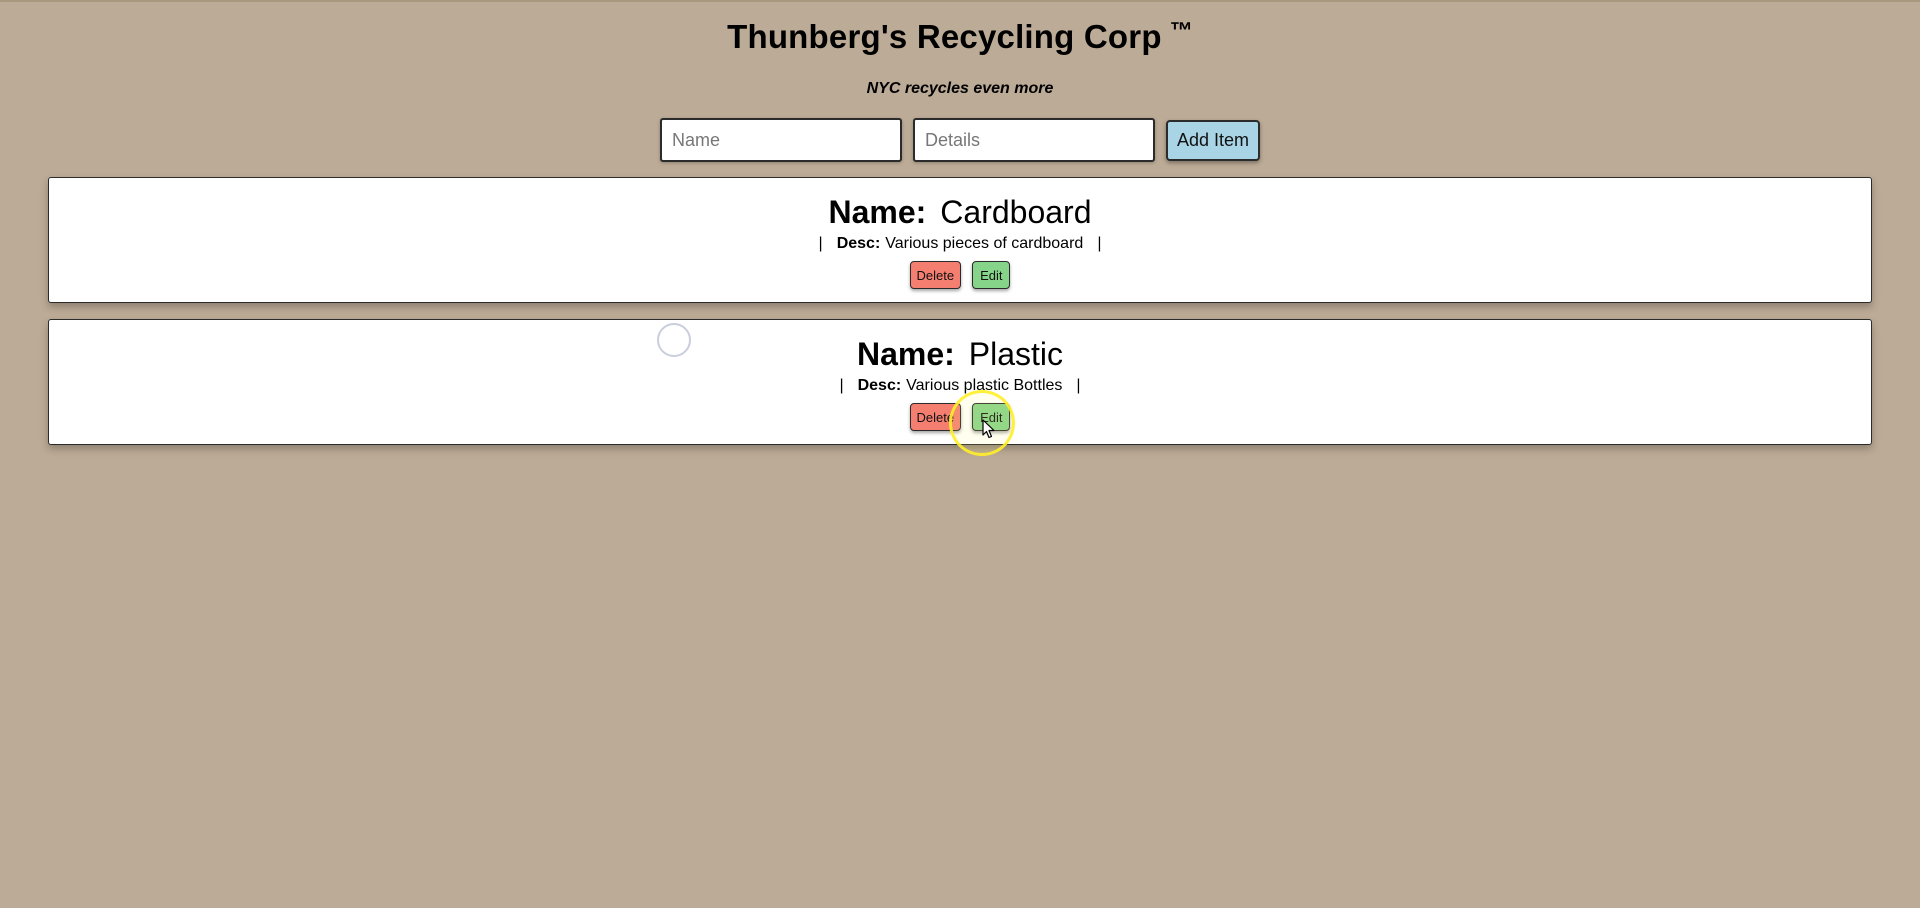 Image resolution: width=1920 pixels, height=908 pixels. Describe the element at coordinates (984, 243) in the screenshot. I see `item-desc-value: Various pieces of cardboard` at that location.